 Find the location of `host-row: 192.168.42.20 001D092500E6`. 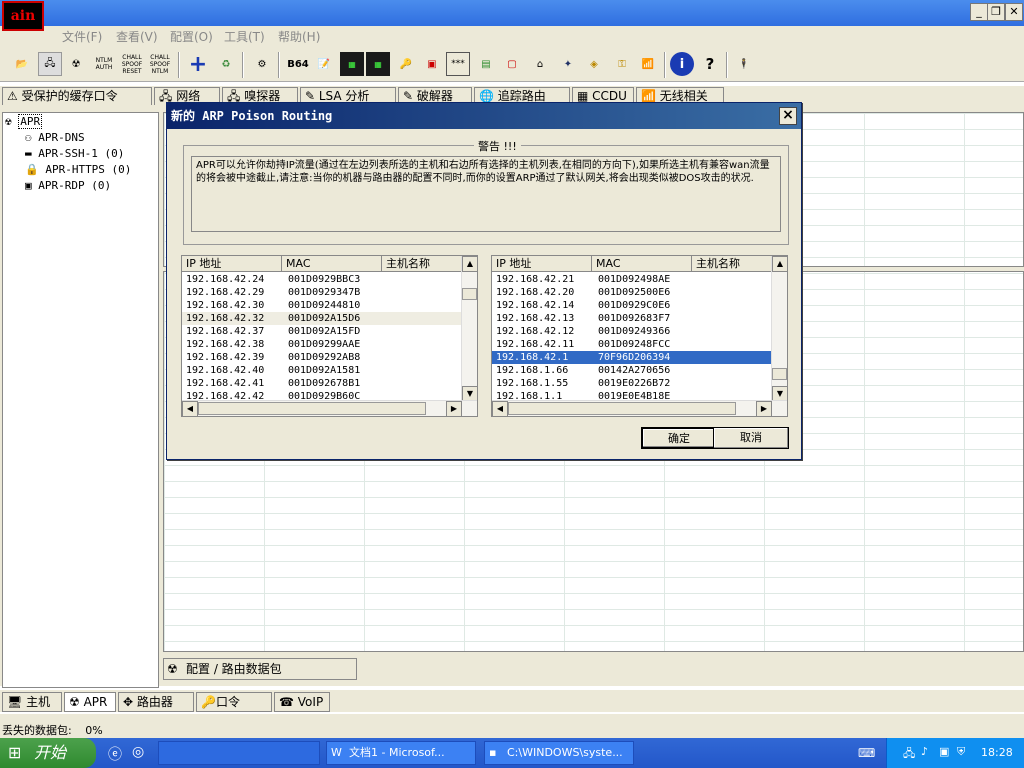

host-row: 192.168.42.20 001D092500E6 is located at coordinates (632, 292).